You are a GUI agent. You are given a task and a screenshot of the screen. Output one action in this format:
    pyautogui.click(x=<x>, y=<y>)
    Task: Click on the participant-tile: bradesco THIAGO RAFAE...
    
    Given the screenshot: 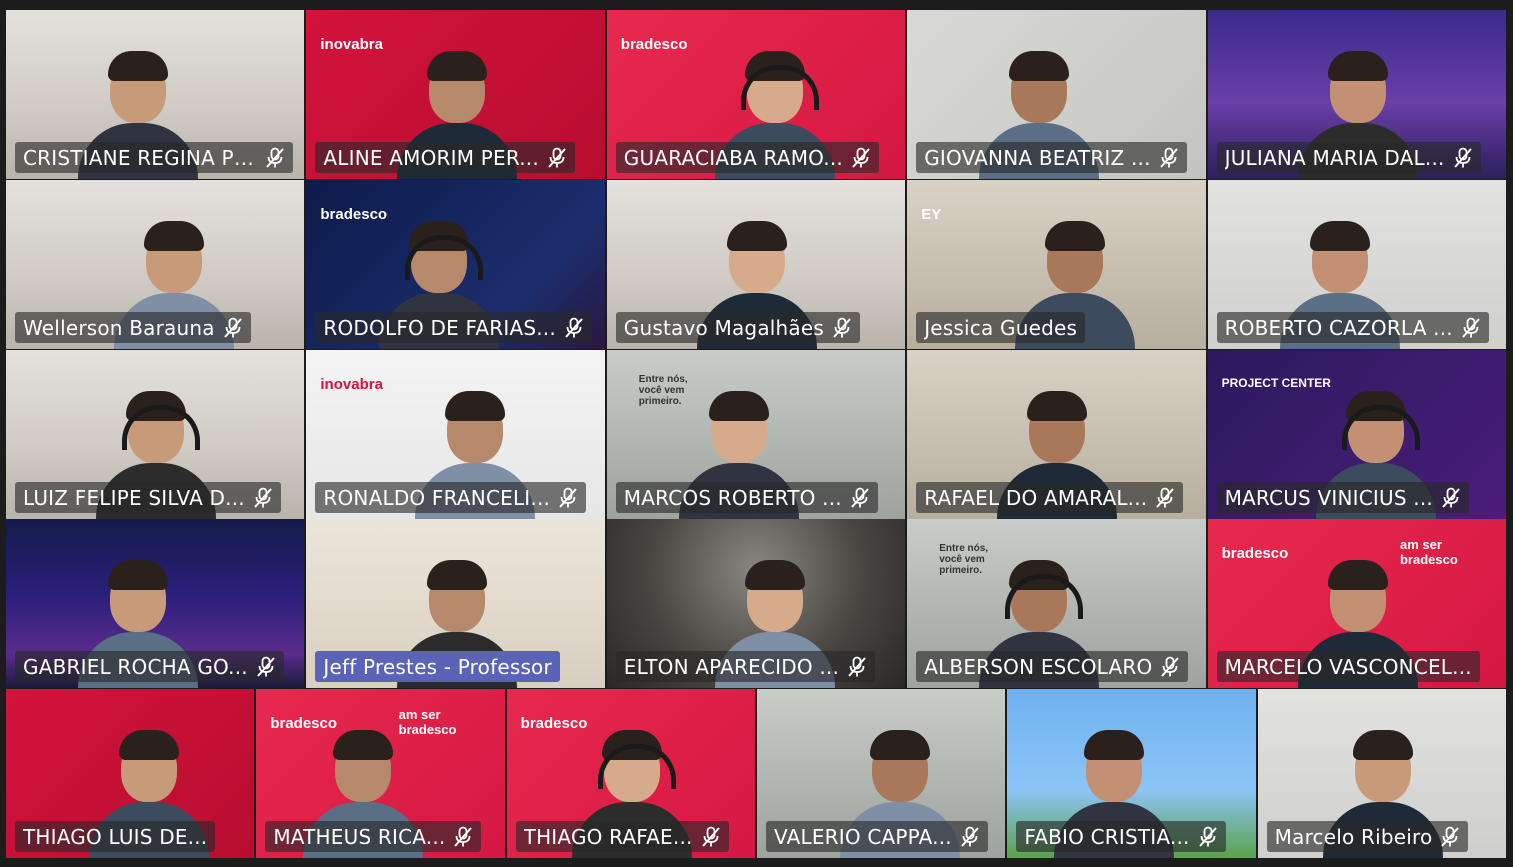 What is the action you would take?
    pyautogui.click(x=630, y=773)
    